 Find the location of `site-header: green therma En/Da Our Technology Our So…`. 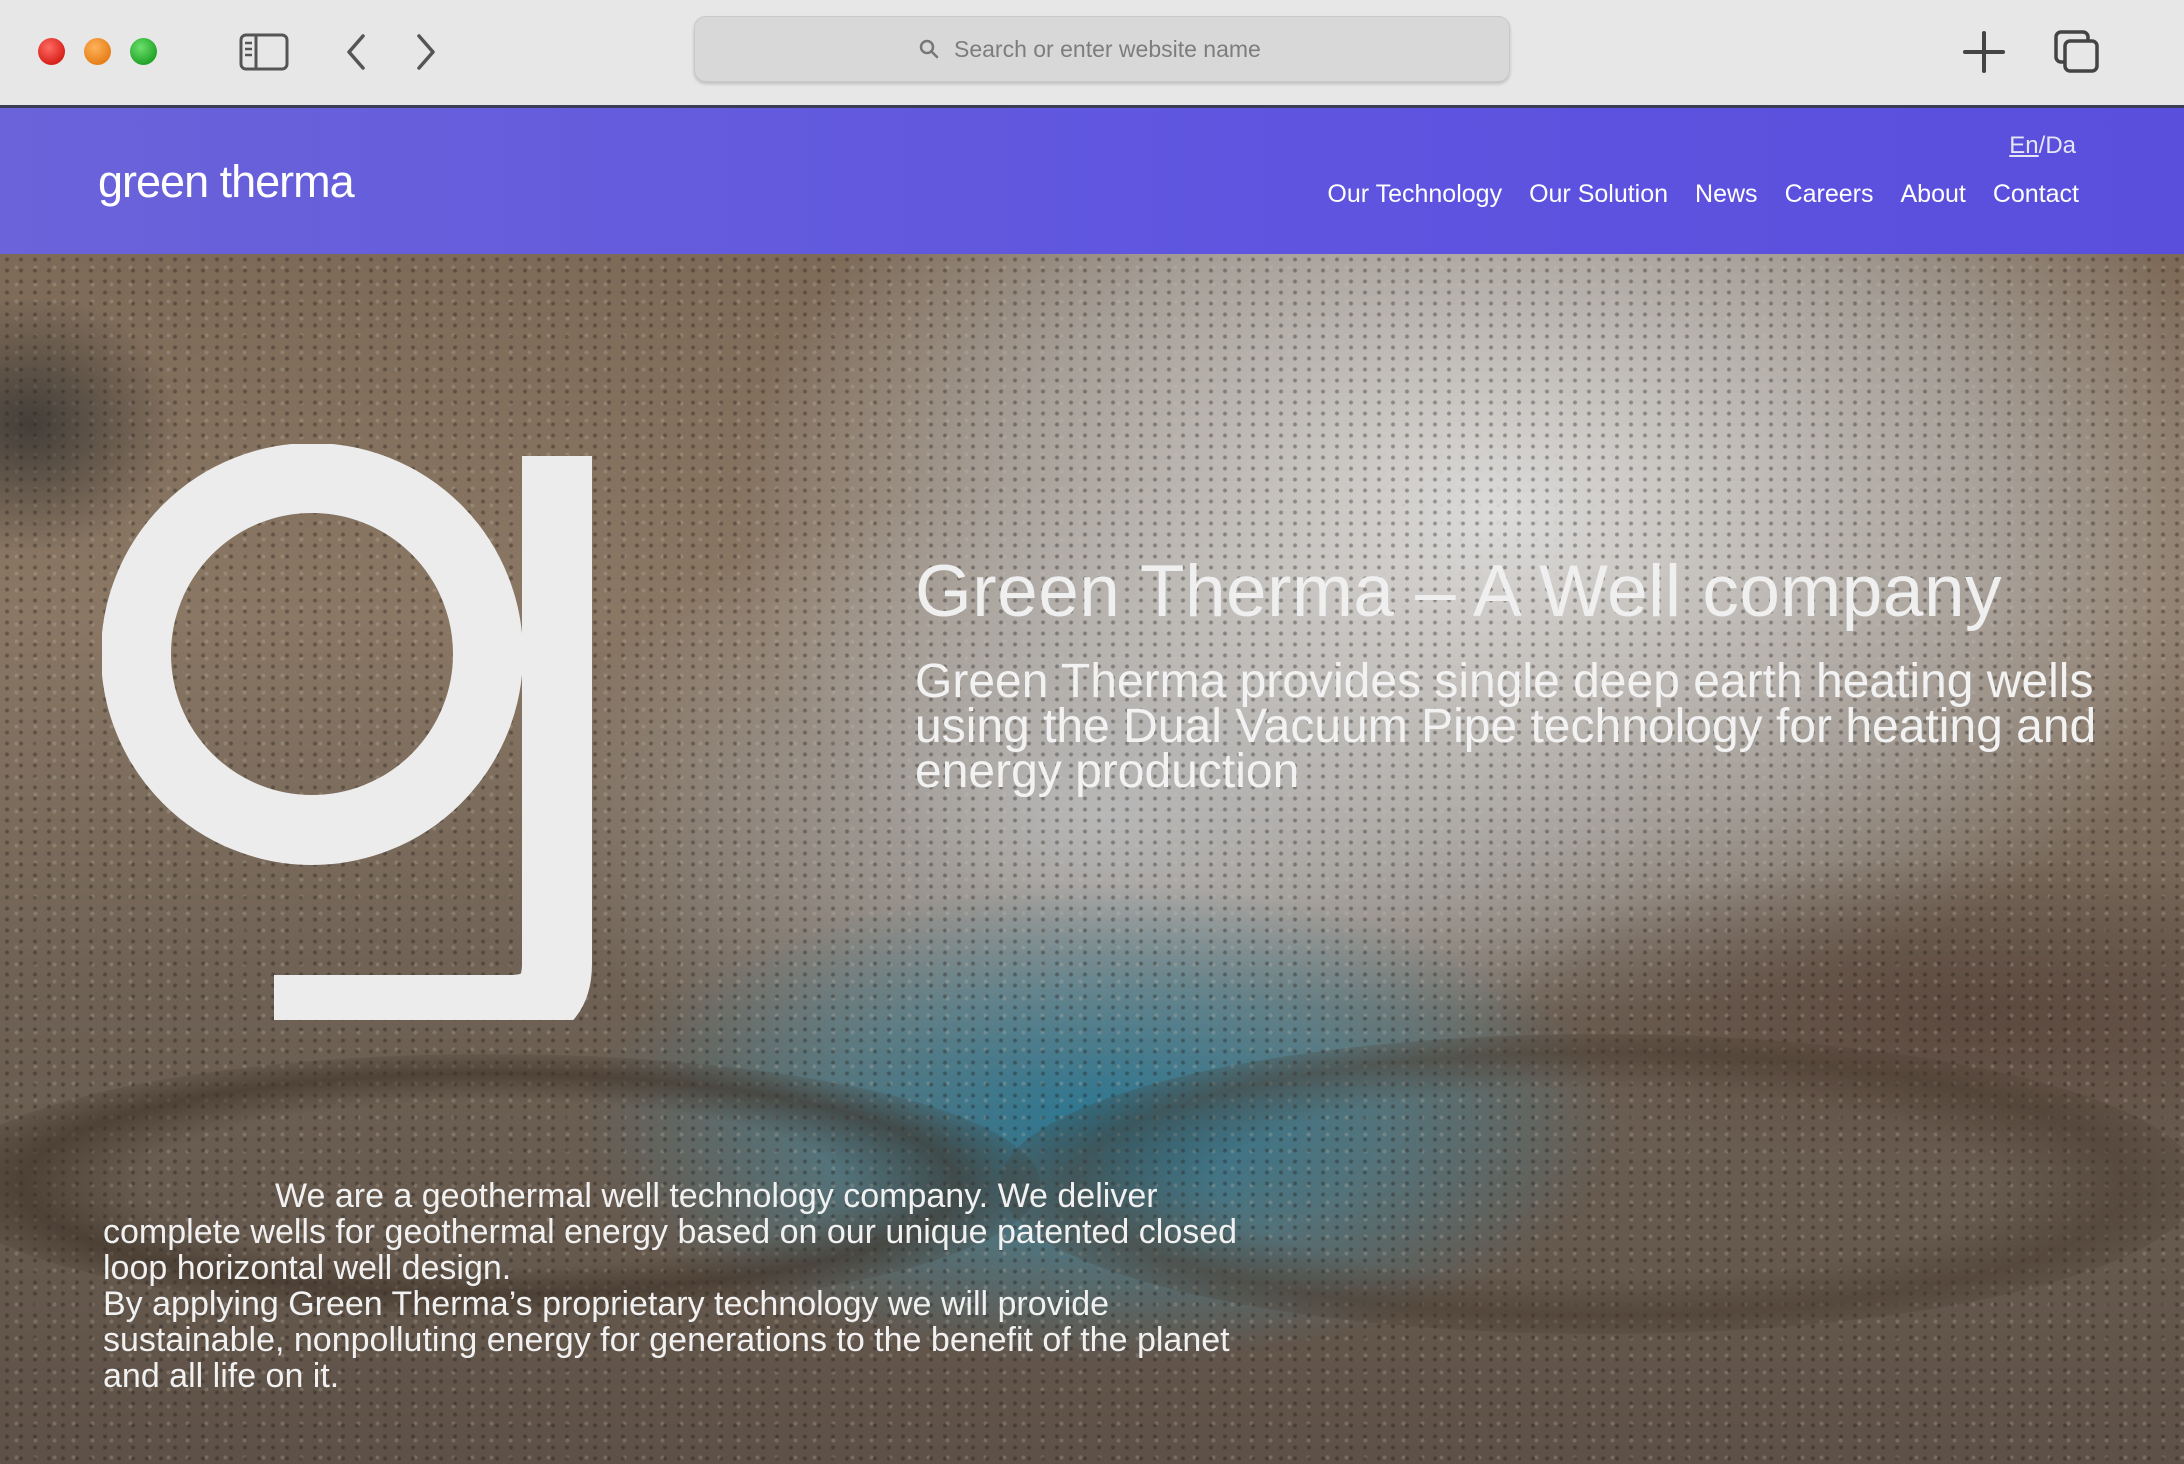

site-header: green therma En/Da Our Technology Our So… is located at coordinates (1092, 181).